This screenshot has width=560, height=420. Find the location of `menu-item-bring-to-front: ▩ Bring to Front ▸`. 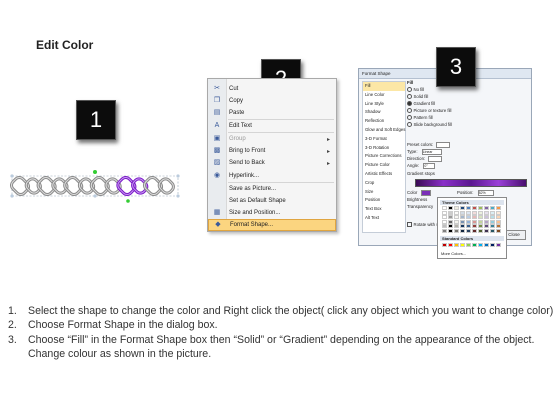

menu-item-bring-to-front: ▩ Bring to Front ▸ is located at coordinates (272, 151).